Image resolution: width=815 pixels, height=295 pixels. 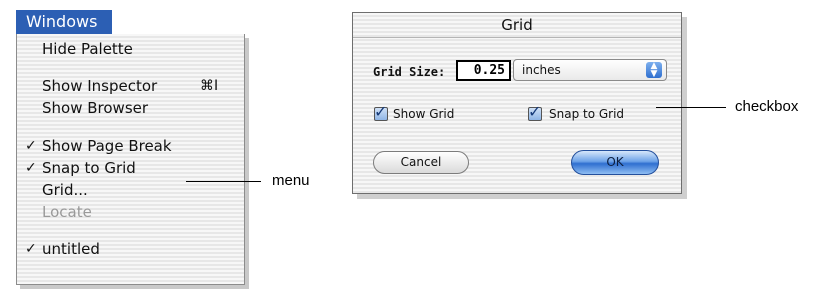 I want to click on menu-callout-label: menu, so click(x=291, y=180).